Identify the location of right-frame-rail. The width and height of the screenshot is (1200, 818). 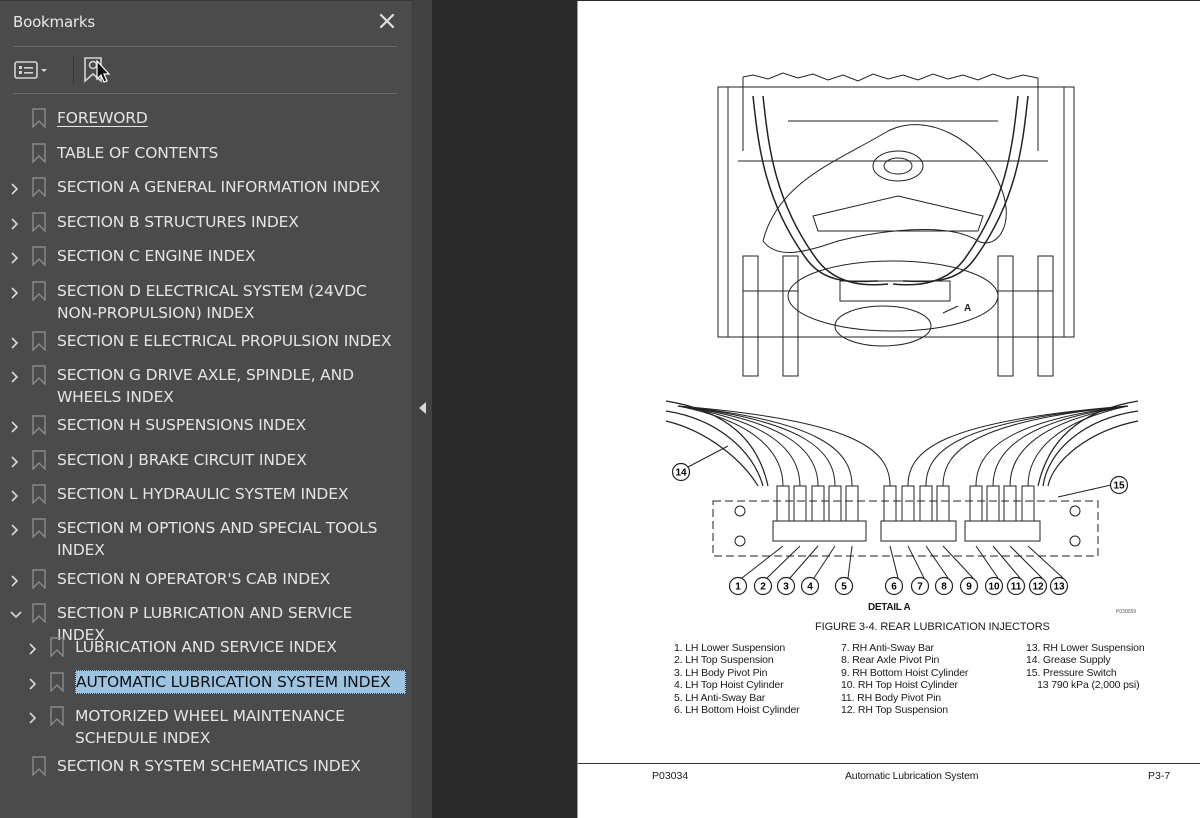
(1069, 212).